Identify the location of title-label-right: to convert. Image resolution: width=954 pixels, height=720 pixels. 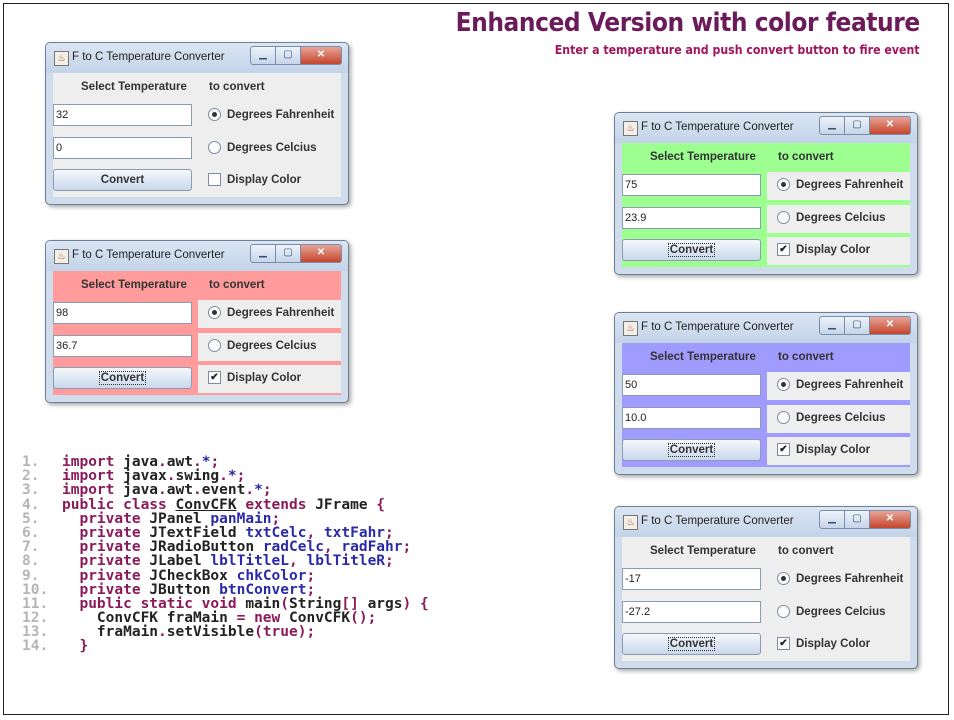
(237, 285).